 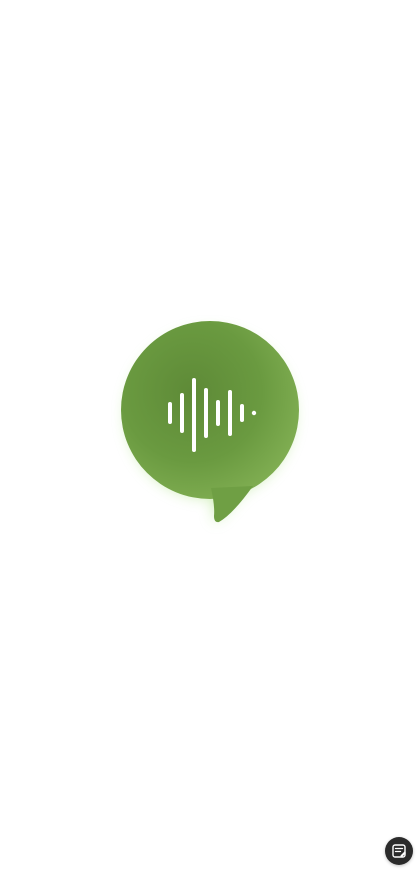 I want to click on app-logo, so click(x=210, y=424).